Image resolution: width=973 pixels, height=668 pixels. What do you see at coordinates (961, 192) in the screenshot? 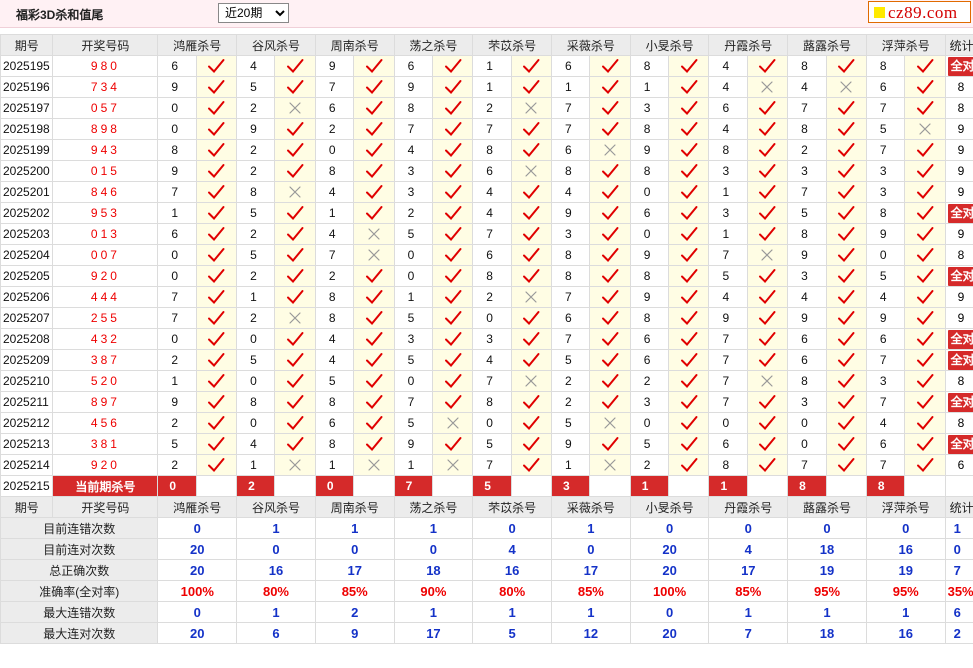
I see `stat-value: 9` at bounding box center [961, 192].